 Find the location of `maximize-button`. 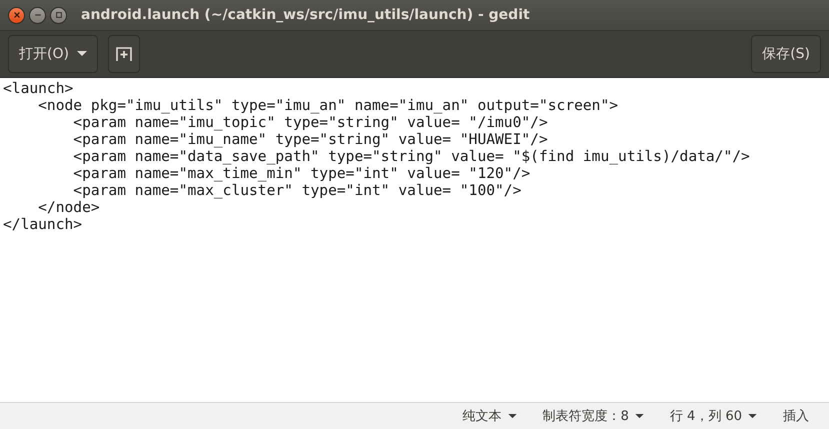

maximize-button is located at coordinates (58, 15).